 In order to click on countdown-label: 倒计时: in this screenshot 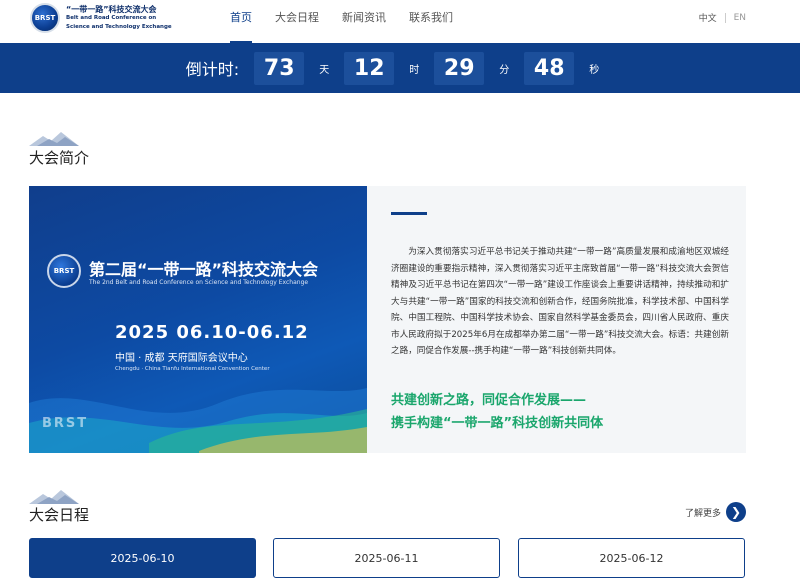, I will do `click(212, 69)`.